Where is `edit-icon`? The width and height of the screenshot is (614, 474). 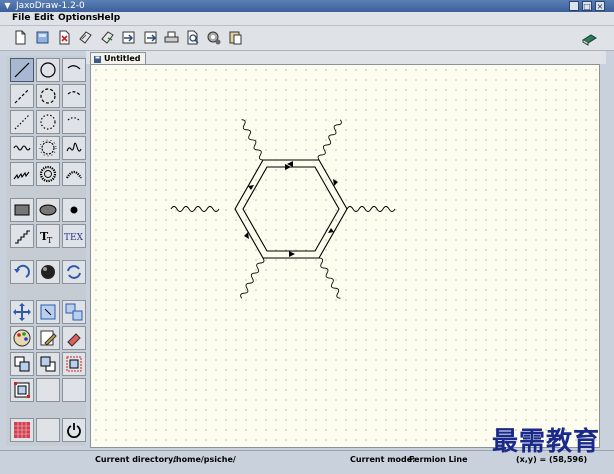
edit-icon is located at coordinates (48, 338).